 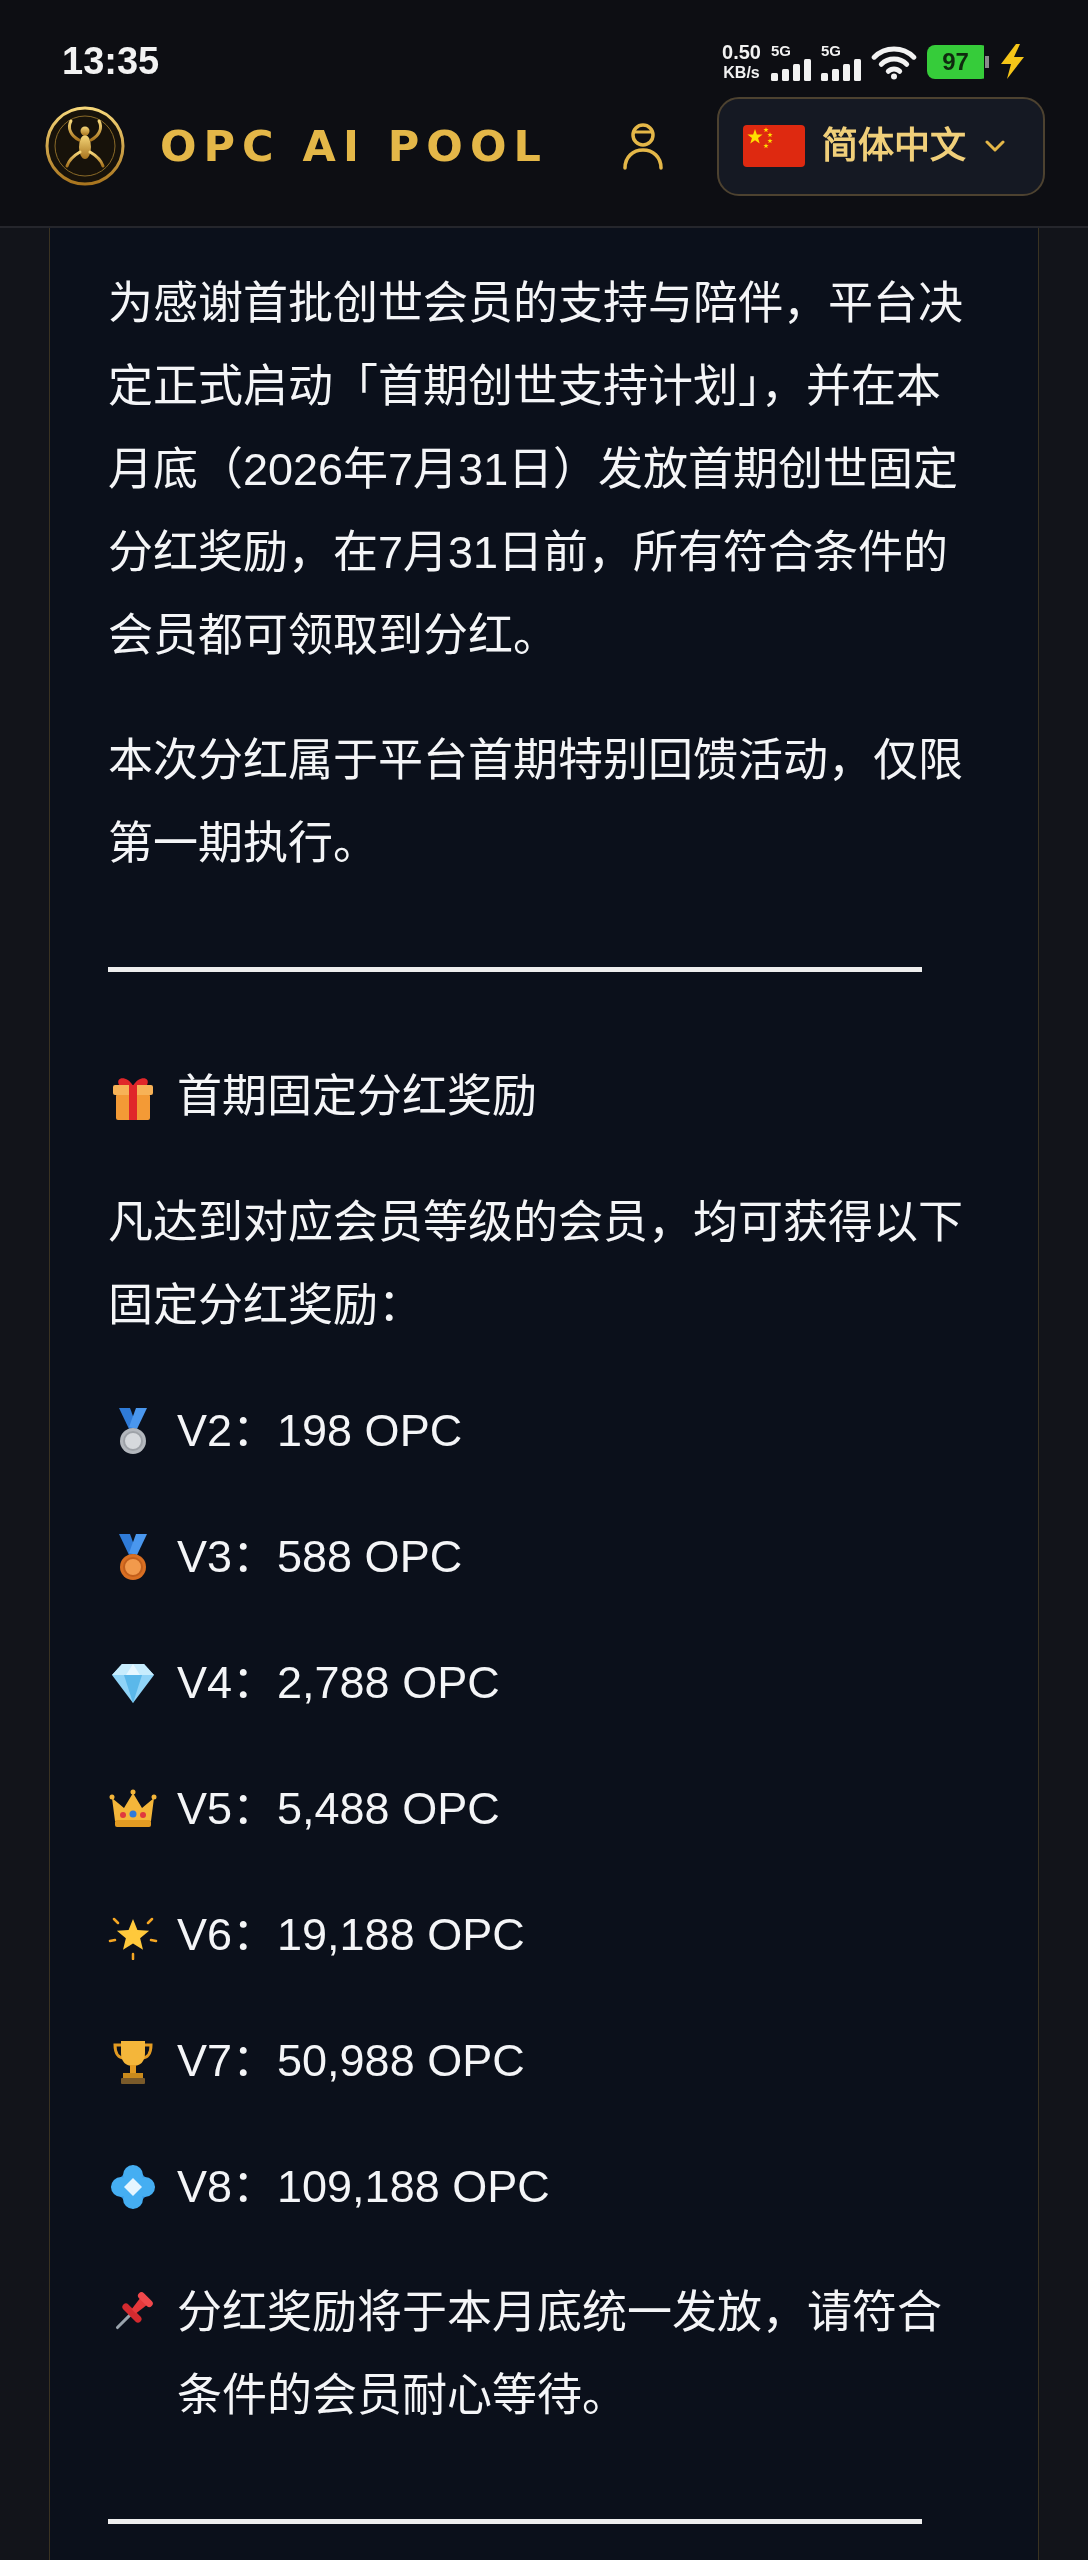 I want to click on reward-tier-text: V8：109,188 OPC, so click(x=363, y=2187).